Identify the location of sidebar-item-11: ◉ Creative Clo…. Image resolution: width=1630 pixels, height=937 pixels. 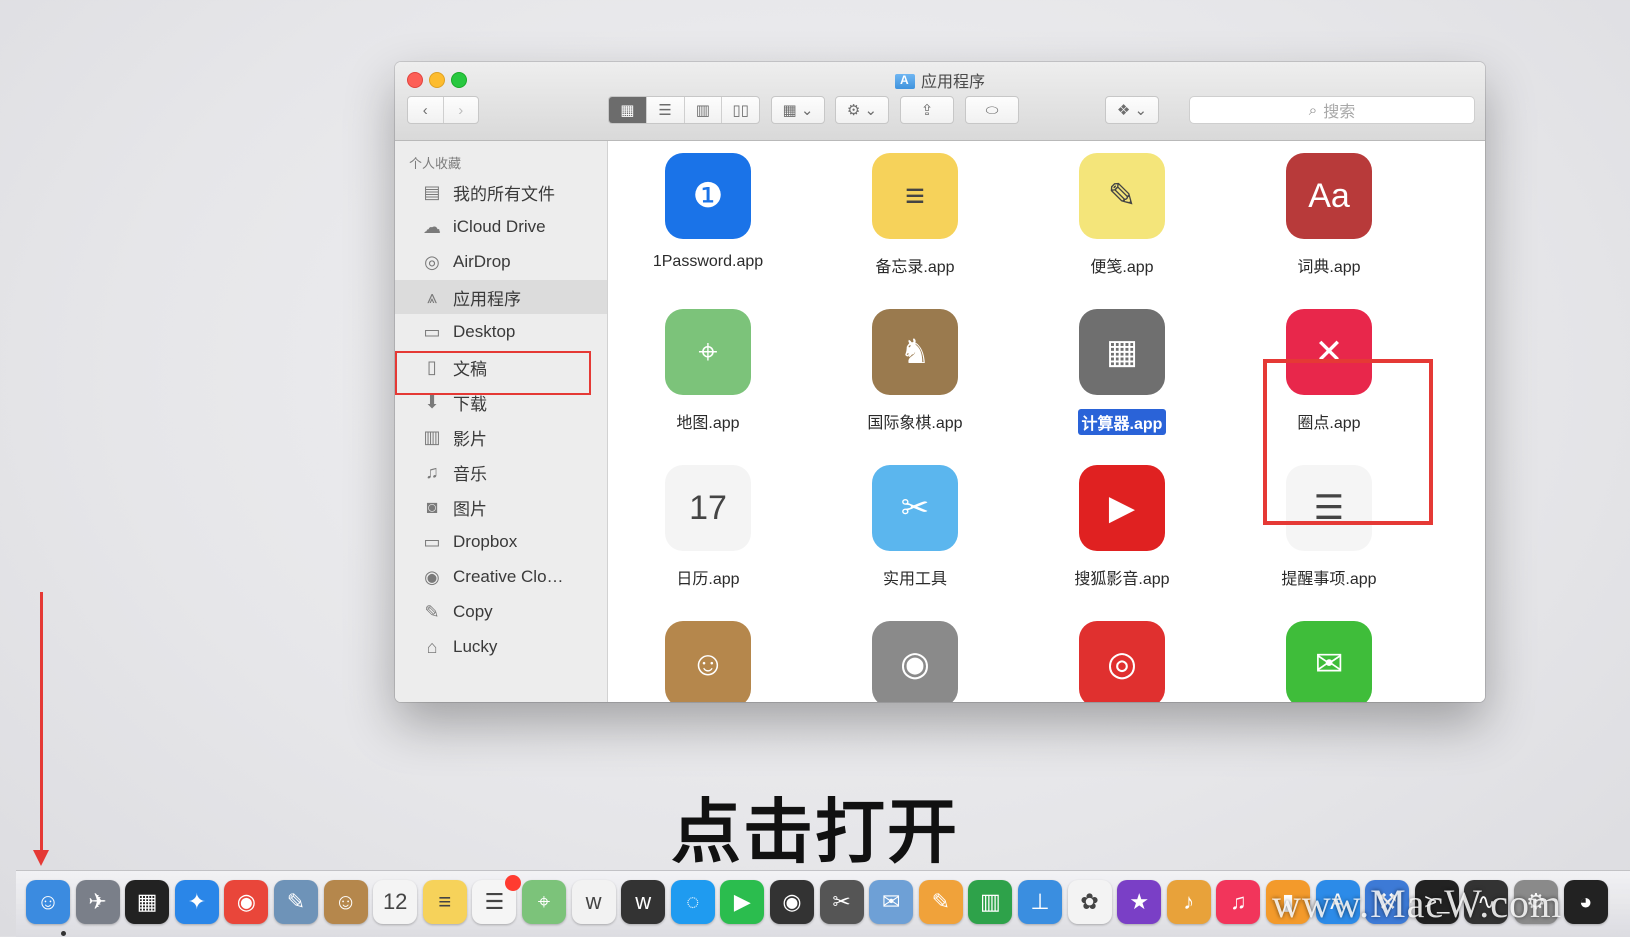
(501, 577).